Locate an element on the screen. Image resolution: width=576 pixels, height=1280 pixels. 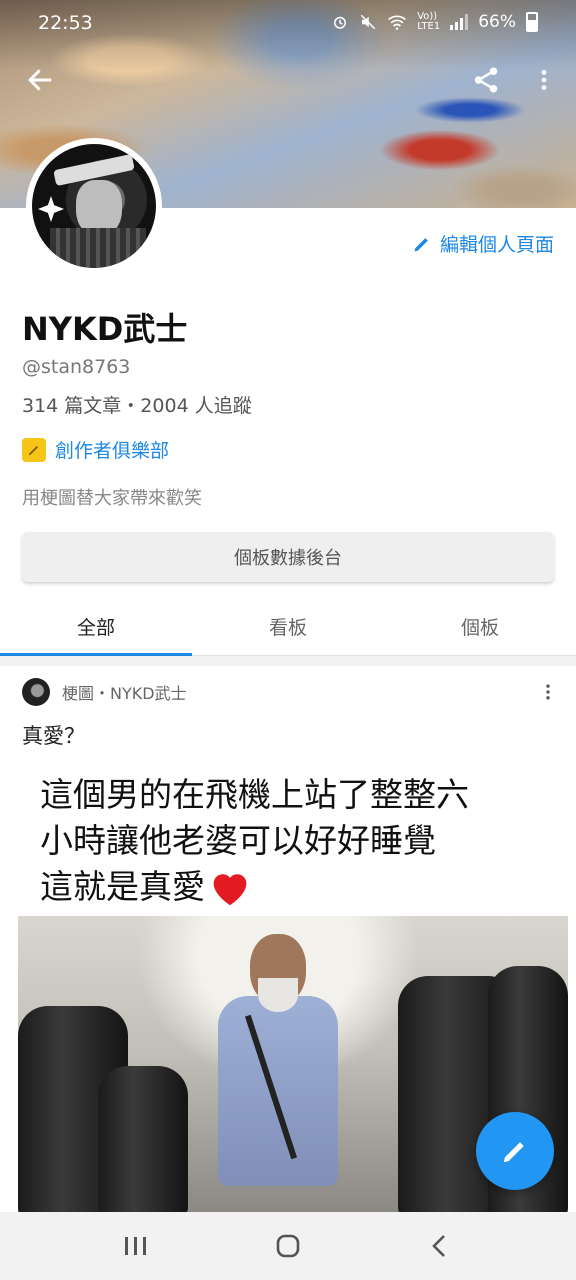
status-time: 22:53 is located at coordinates (65, 23).